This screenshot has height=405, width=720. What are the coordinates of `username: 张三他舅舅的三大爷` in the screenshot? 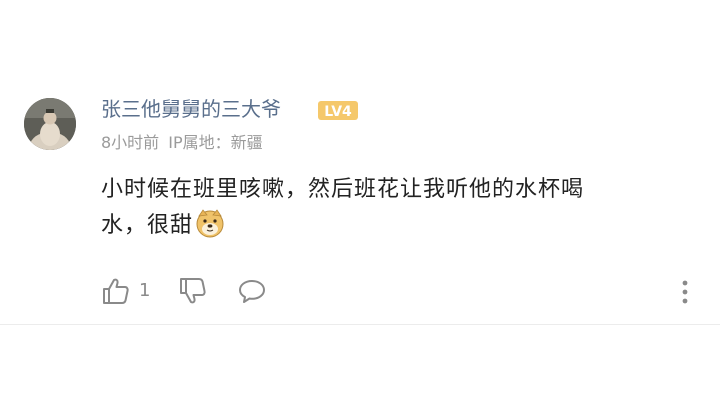 It's located at (191, 109).